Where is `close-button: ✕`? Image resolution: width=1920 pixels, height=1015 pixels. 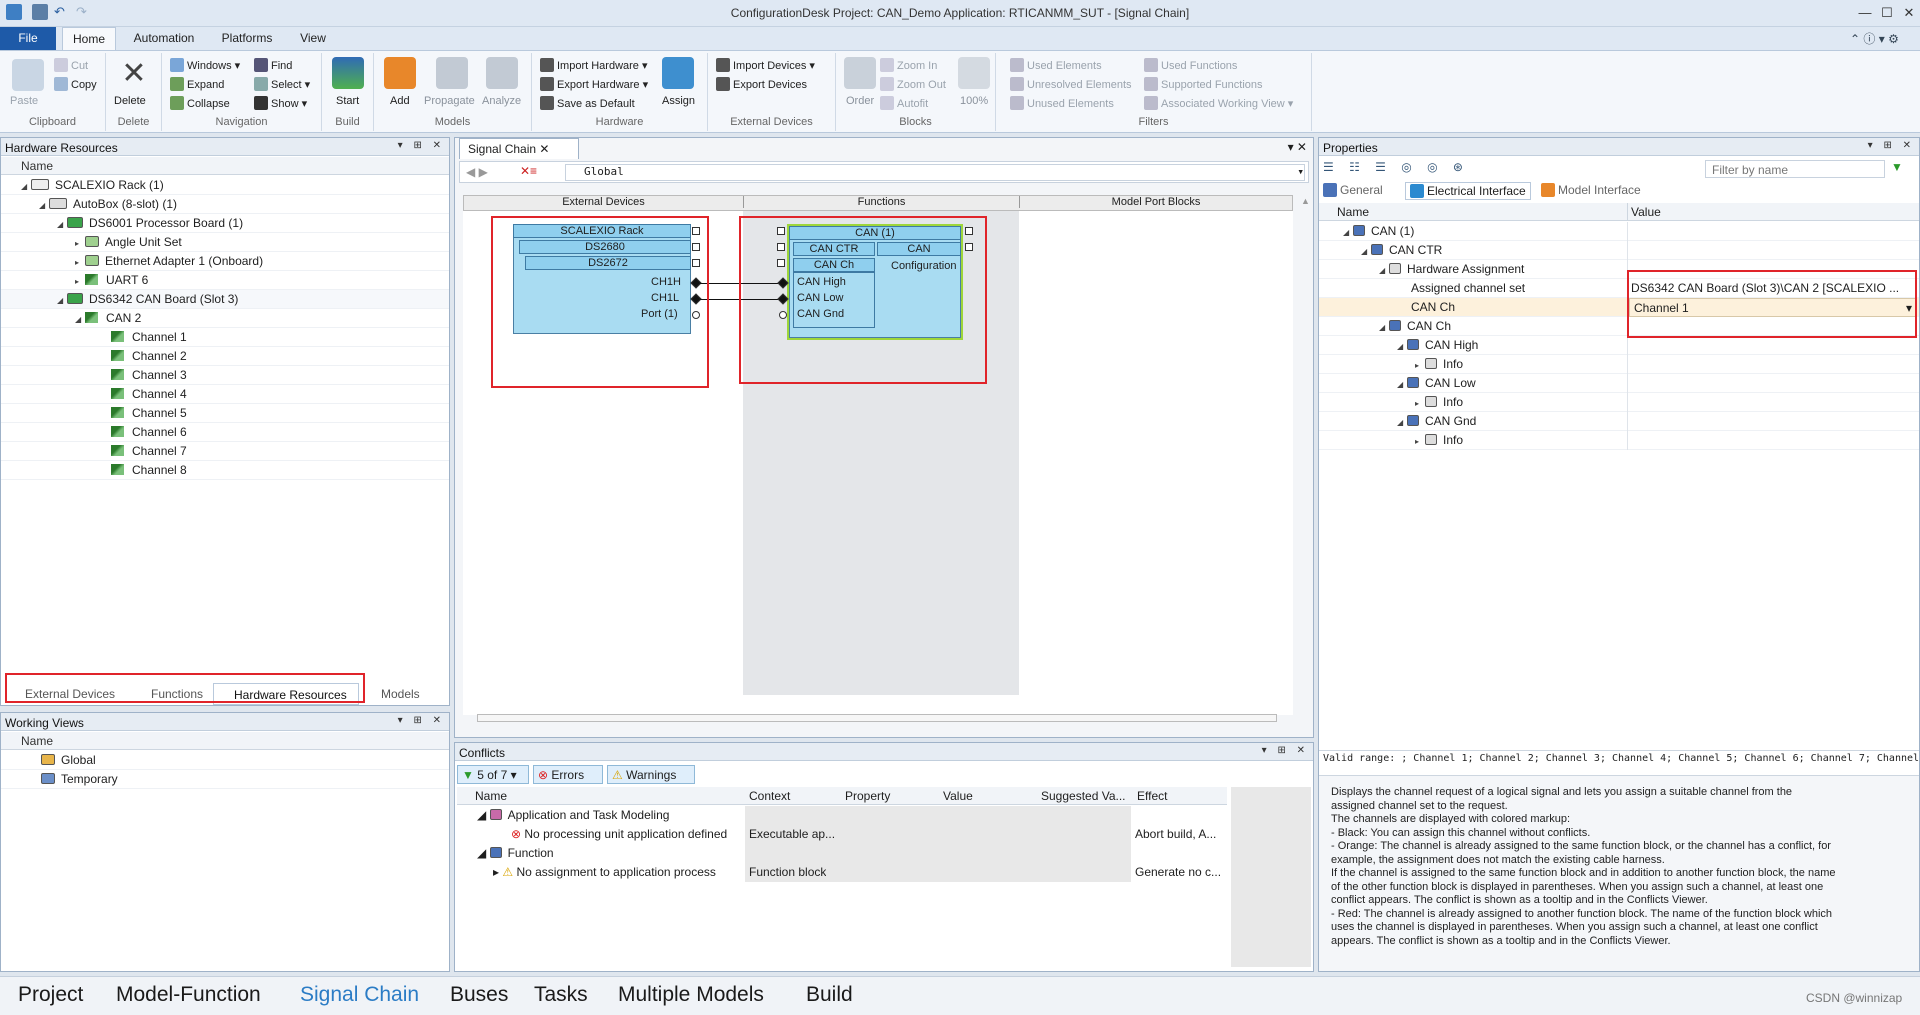
close-button: ✕ is located at coordinates (1909, 13).